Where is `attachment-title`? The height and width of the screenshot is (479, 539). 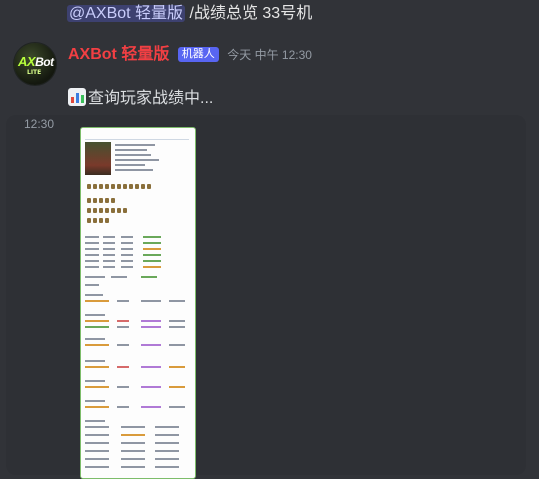
attachment-title is located at coordinates (137, 135).